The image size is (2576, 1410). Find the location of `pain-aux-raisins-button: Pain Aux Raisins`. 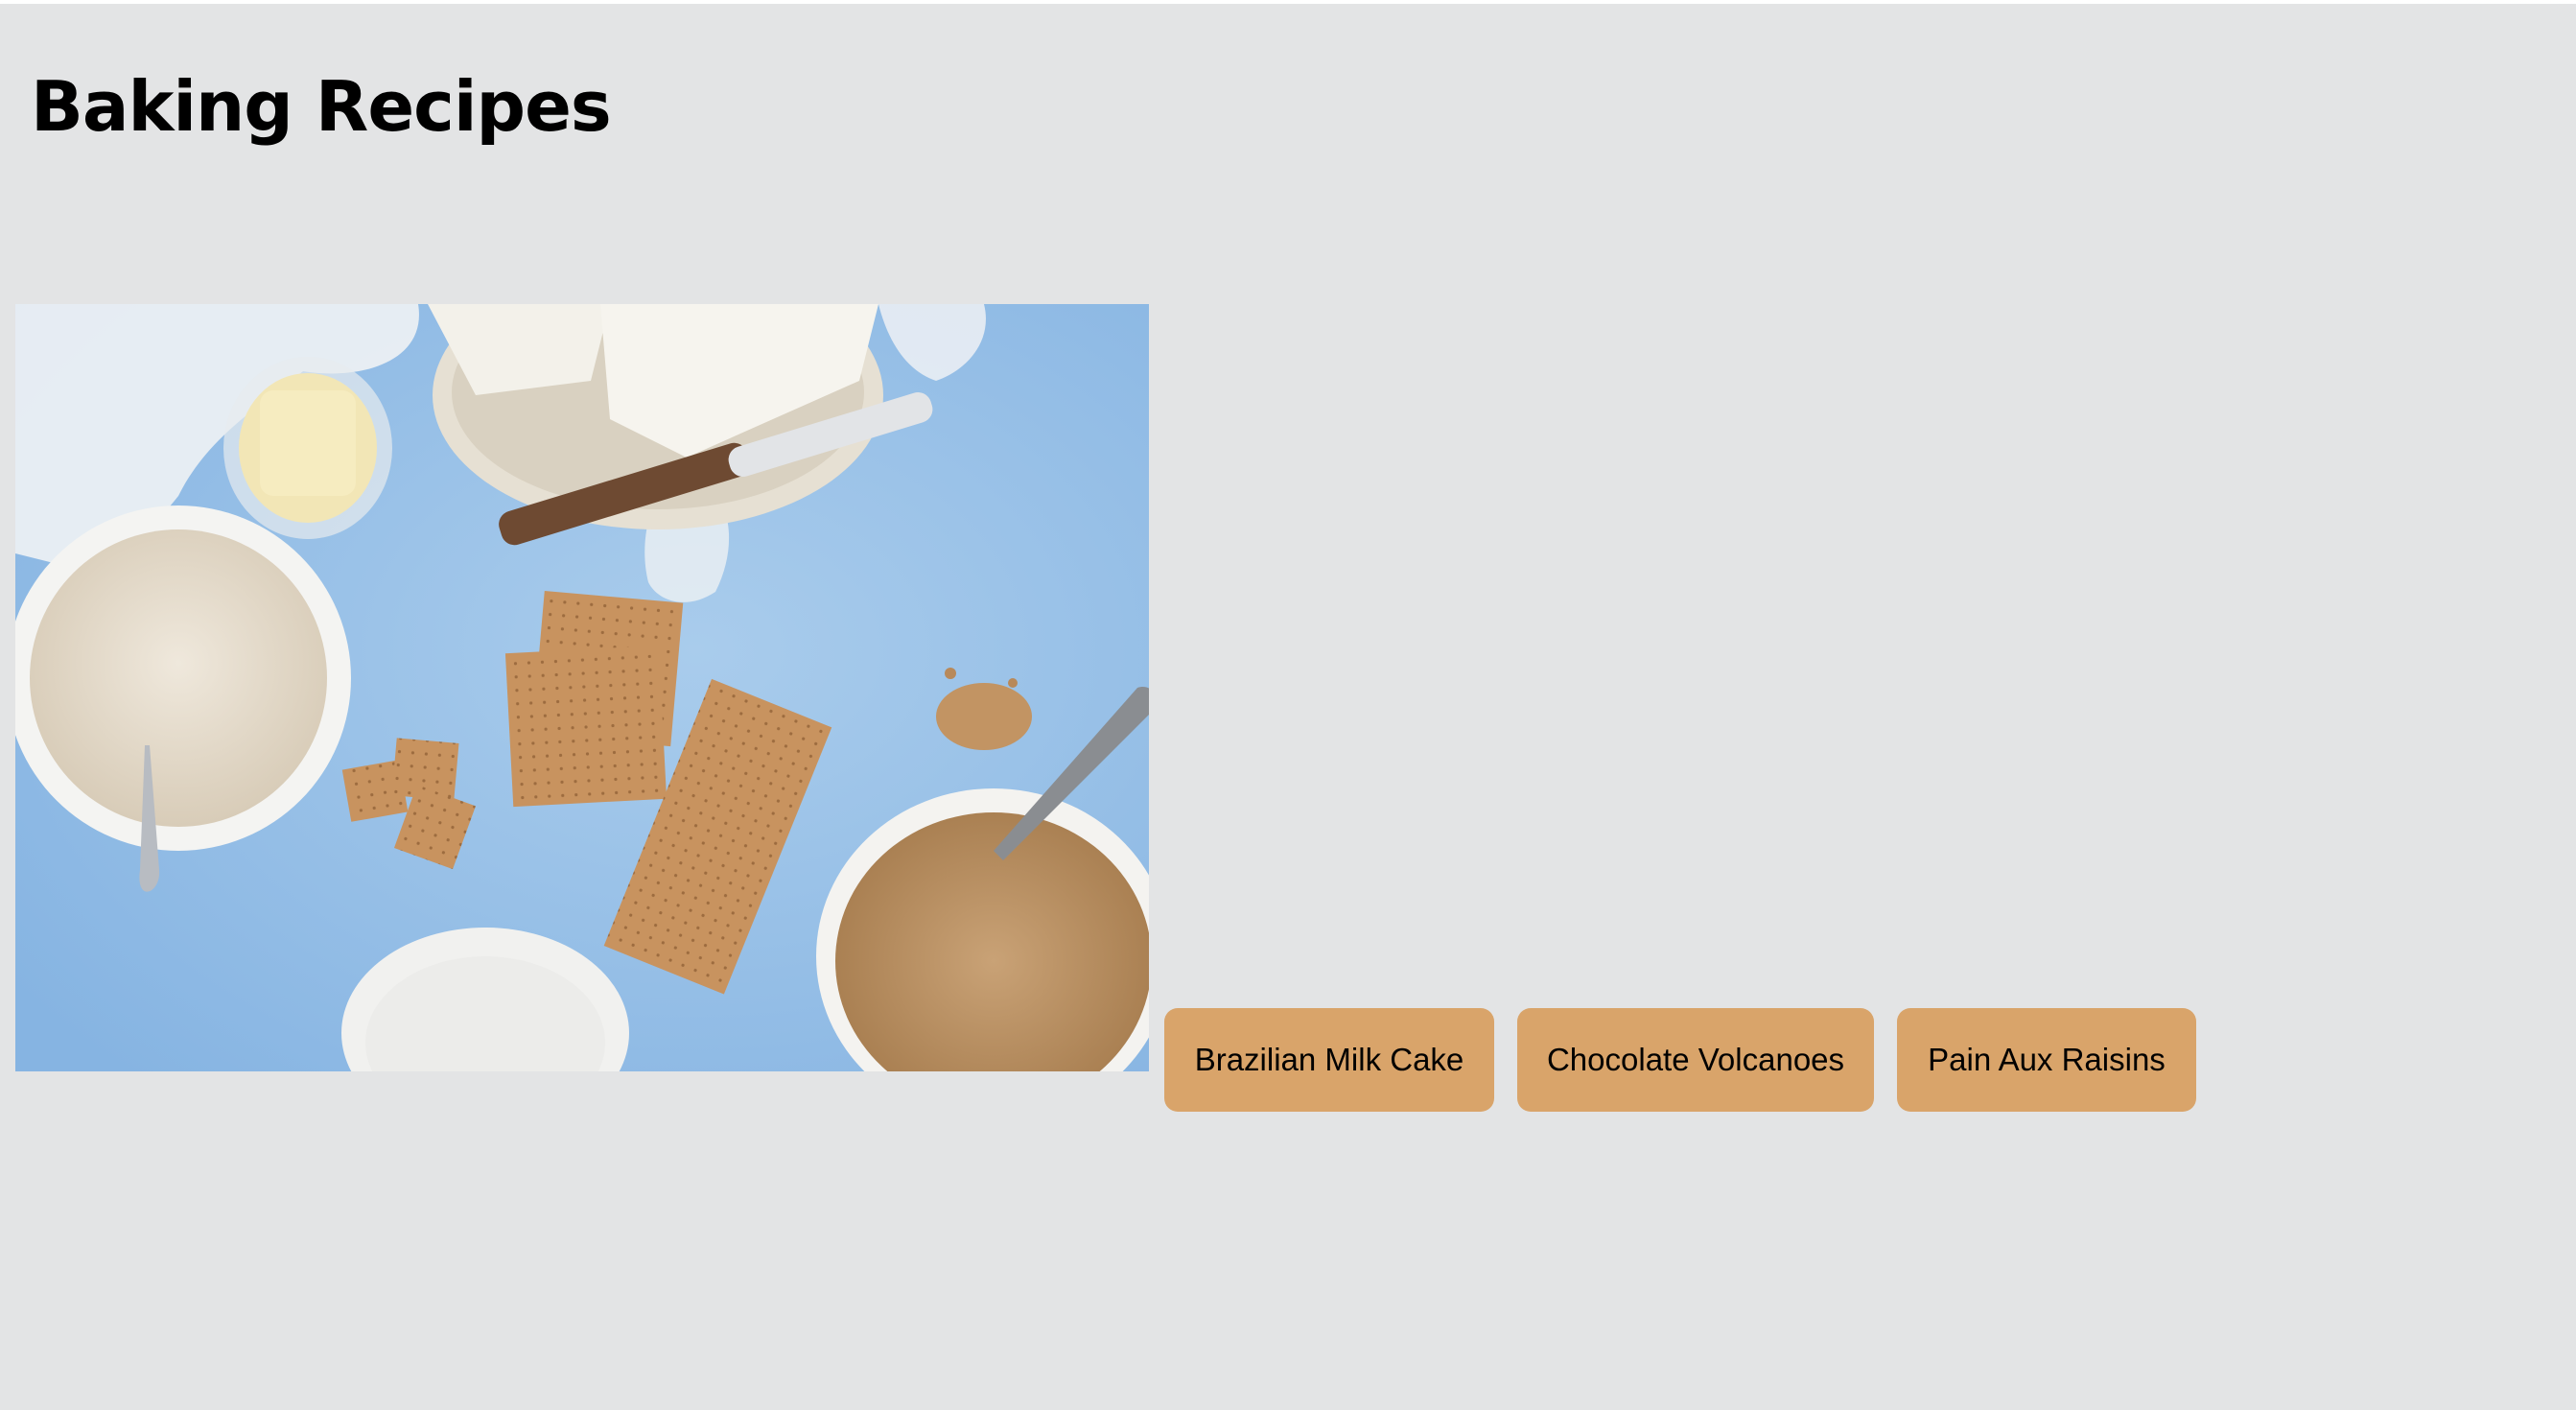

pain-aux-raisins-button: Pain Aux Raisins is located at coordinates (2046, 1060).